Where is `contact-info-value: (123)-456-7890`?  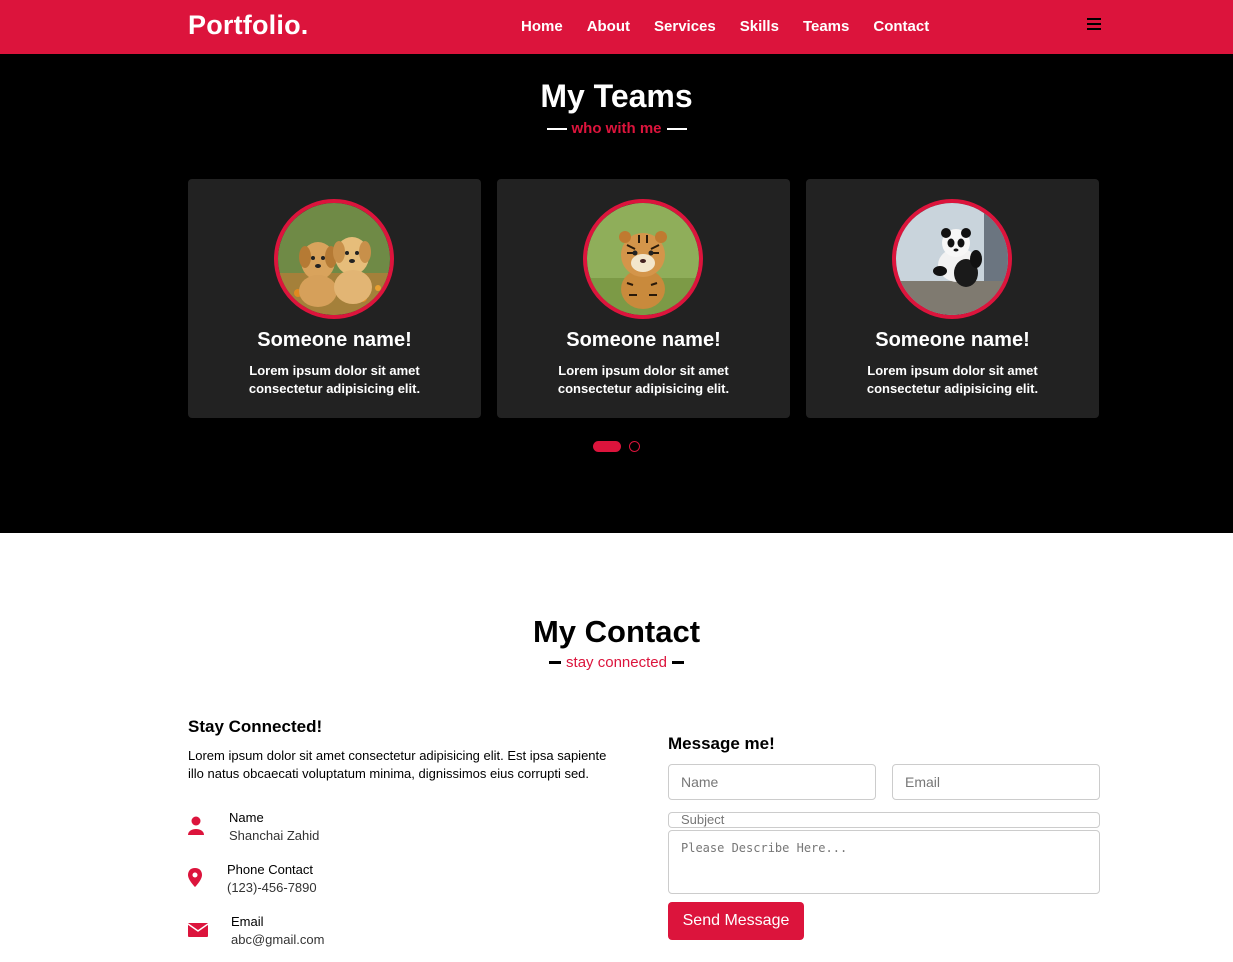 contact-info-value: (123)-456-7890 is located at coordinates (272, 887).